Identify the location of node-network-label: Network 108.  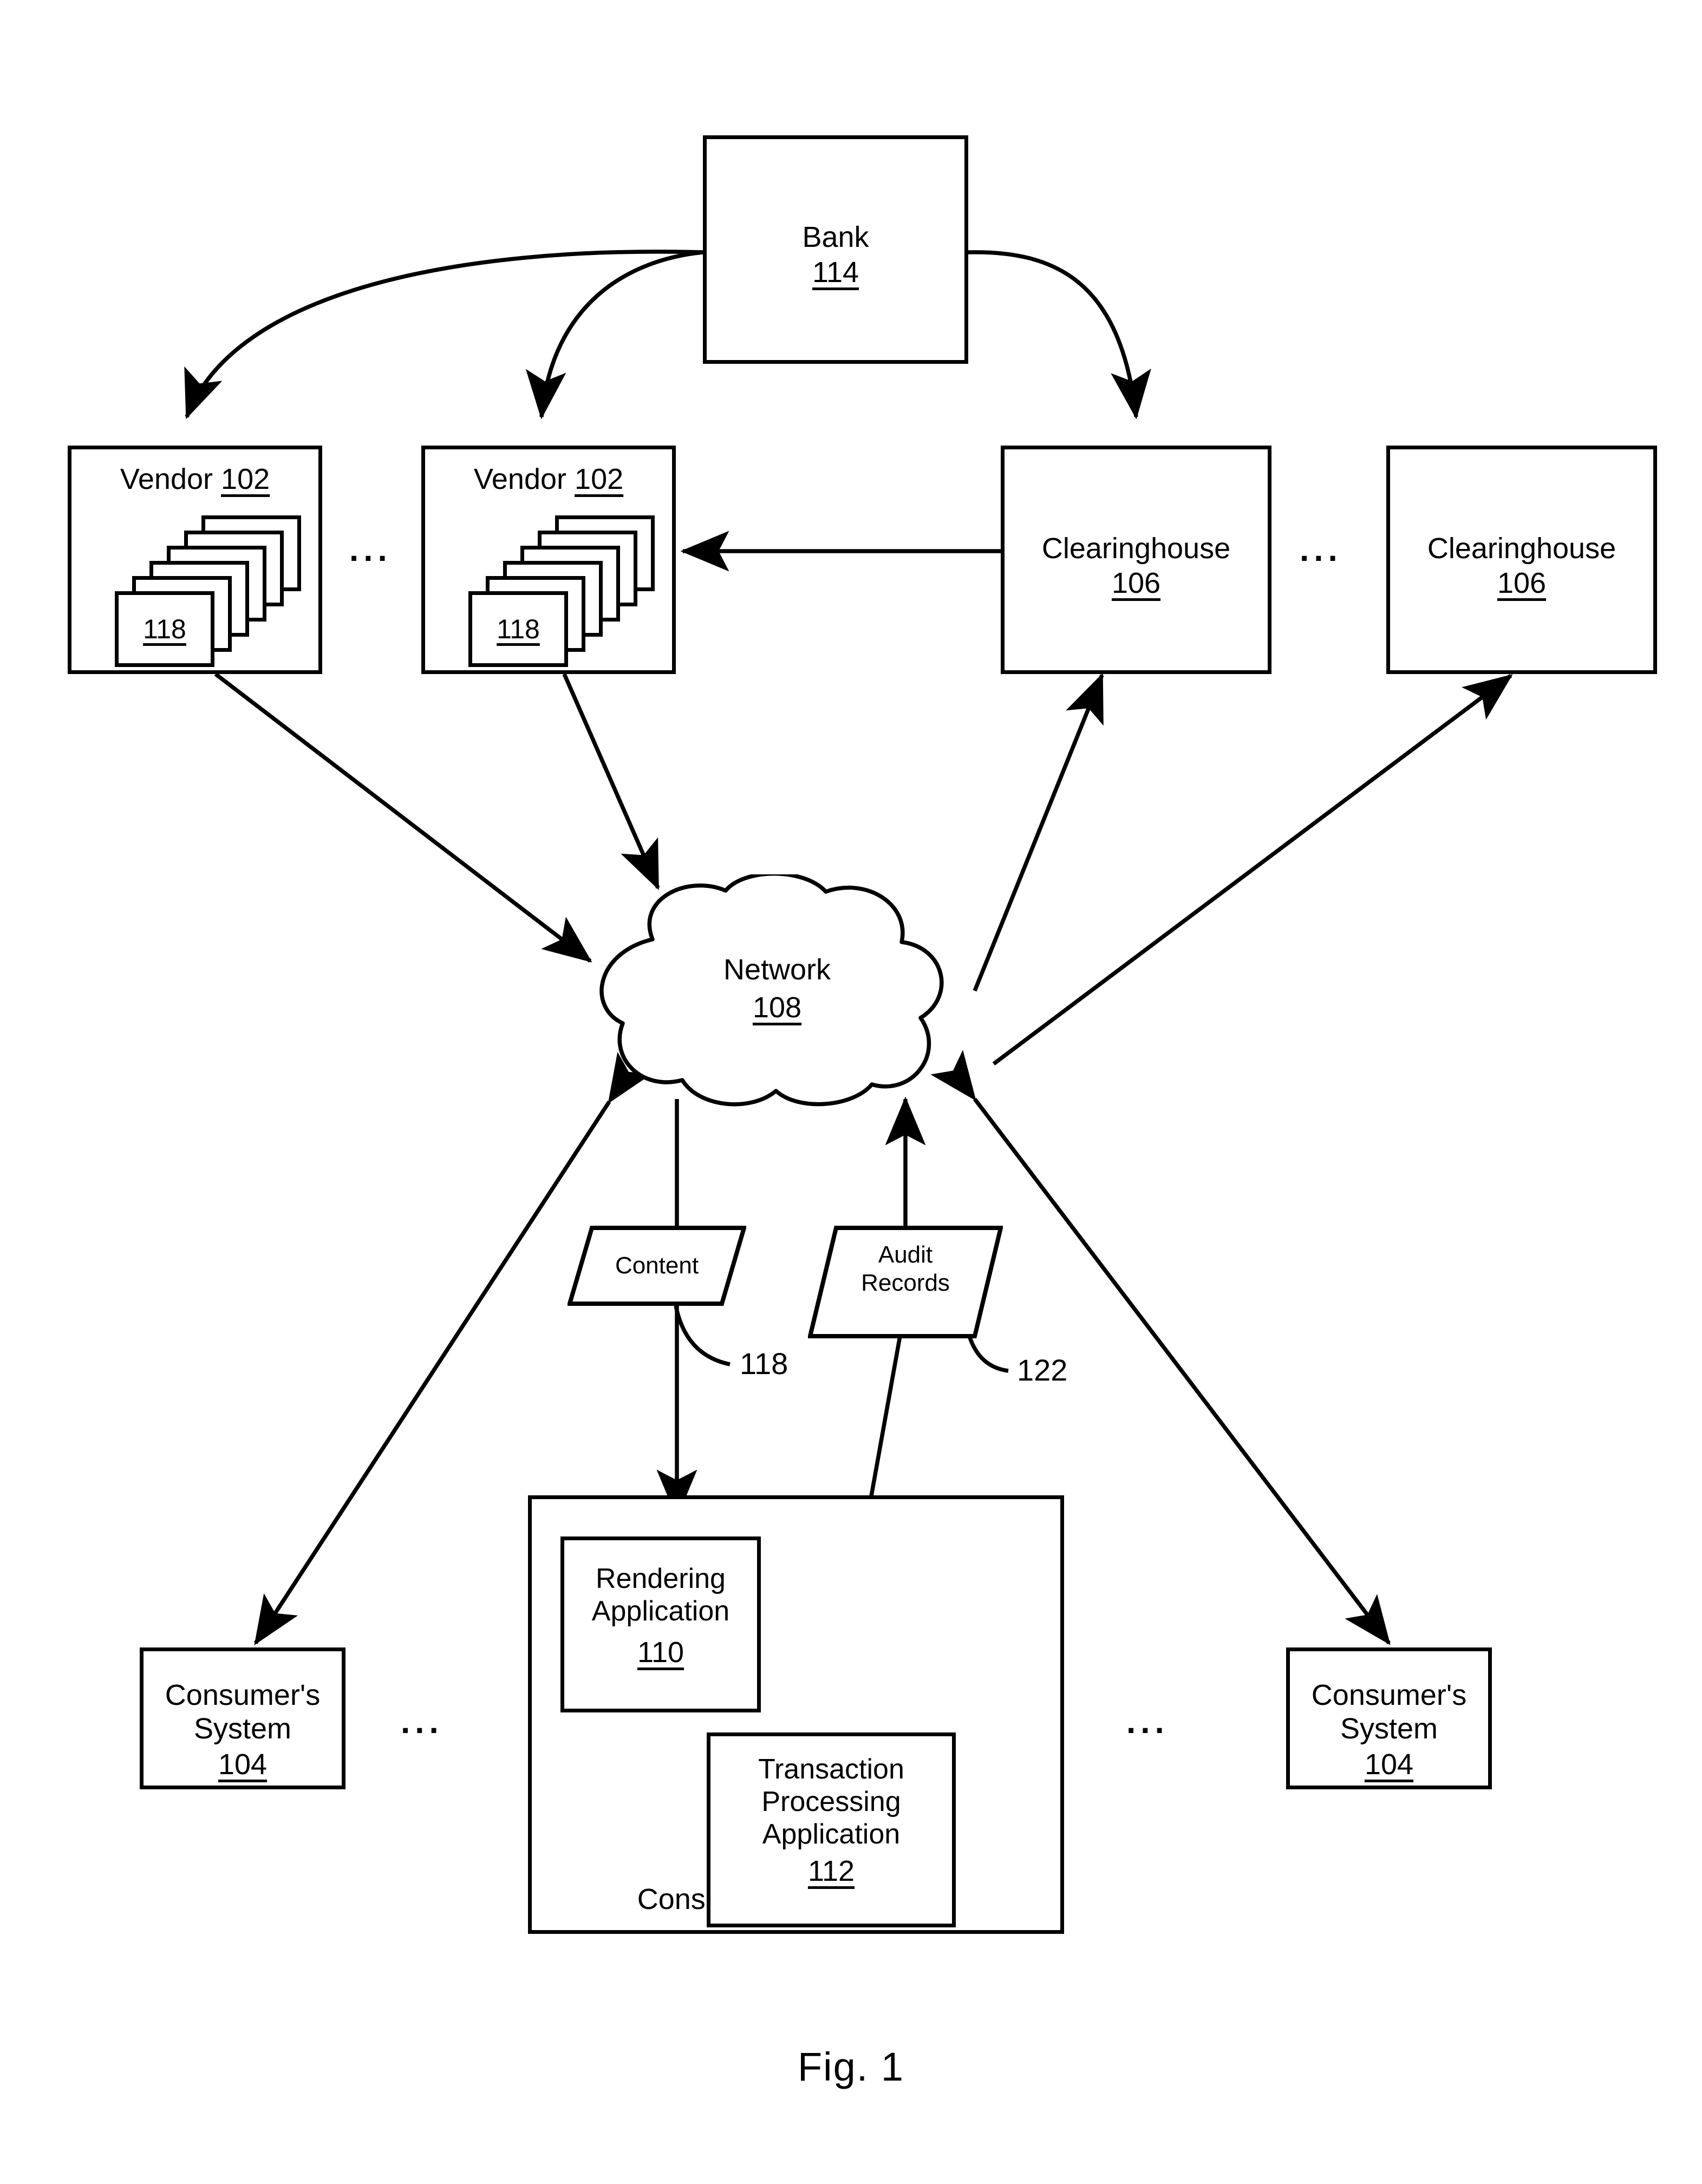
(777, 988).